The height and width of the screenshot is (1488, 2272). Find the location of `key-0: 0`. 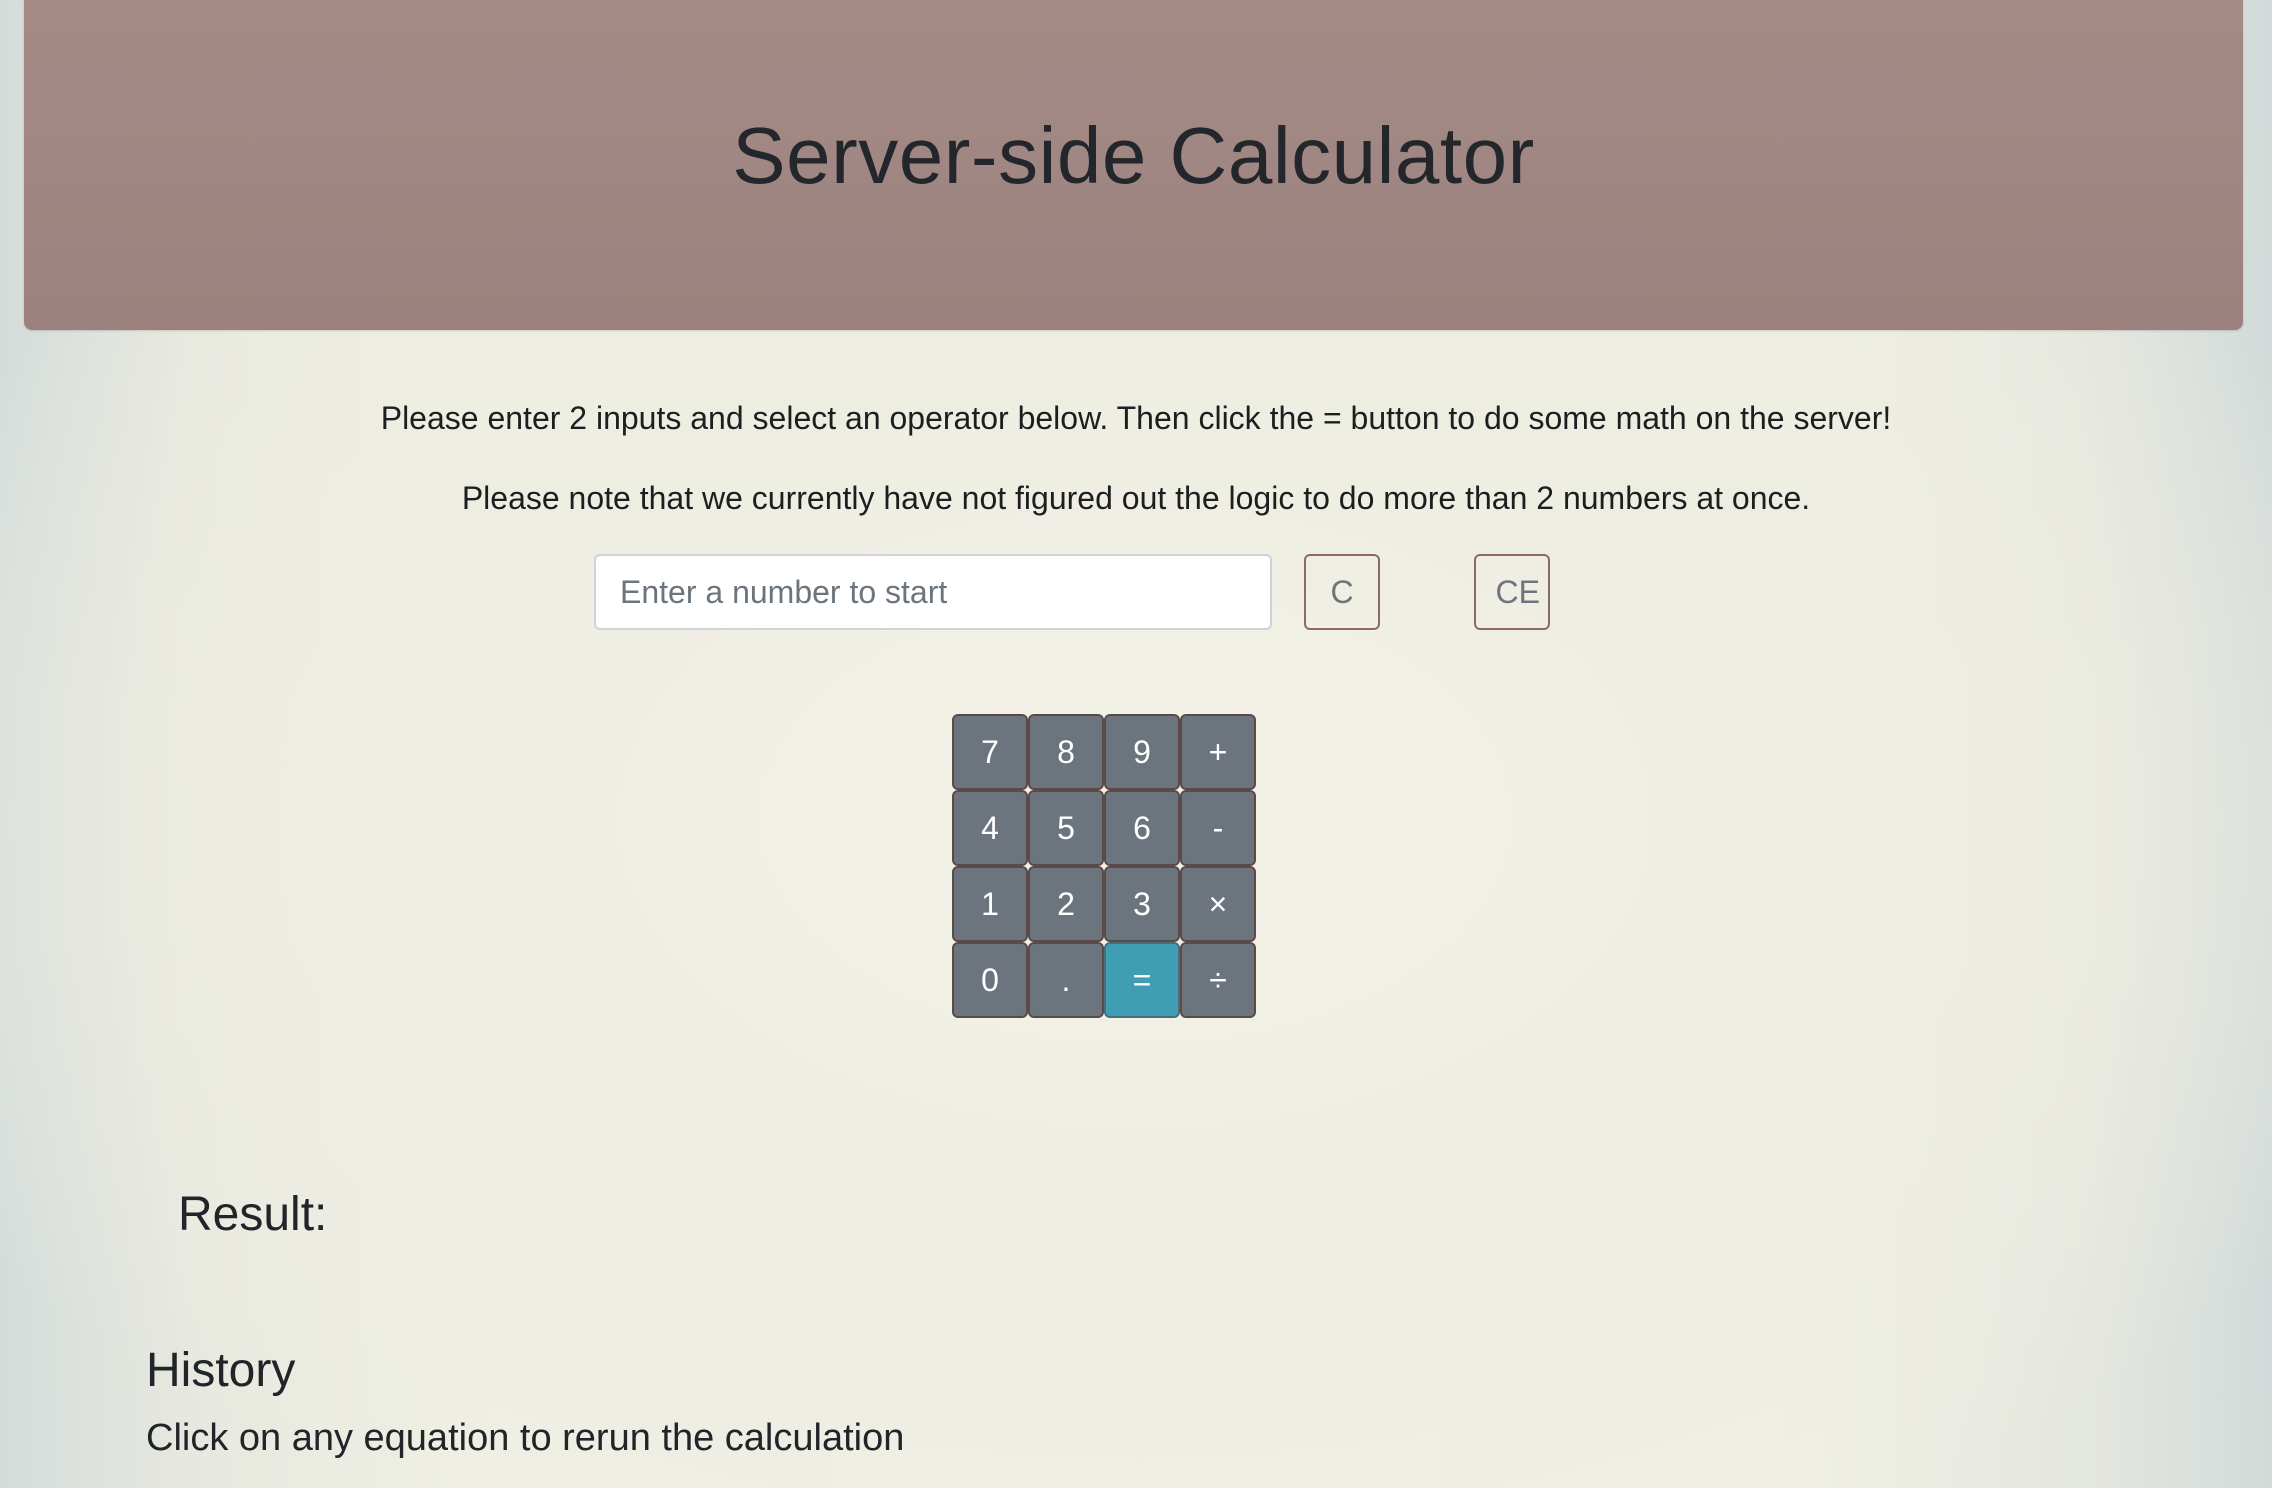

key-0: 0 is located at coordinates (990, 980).